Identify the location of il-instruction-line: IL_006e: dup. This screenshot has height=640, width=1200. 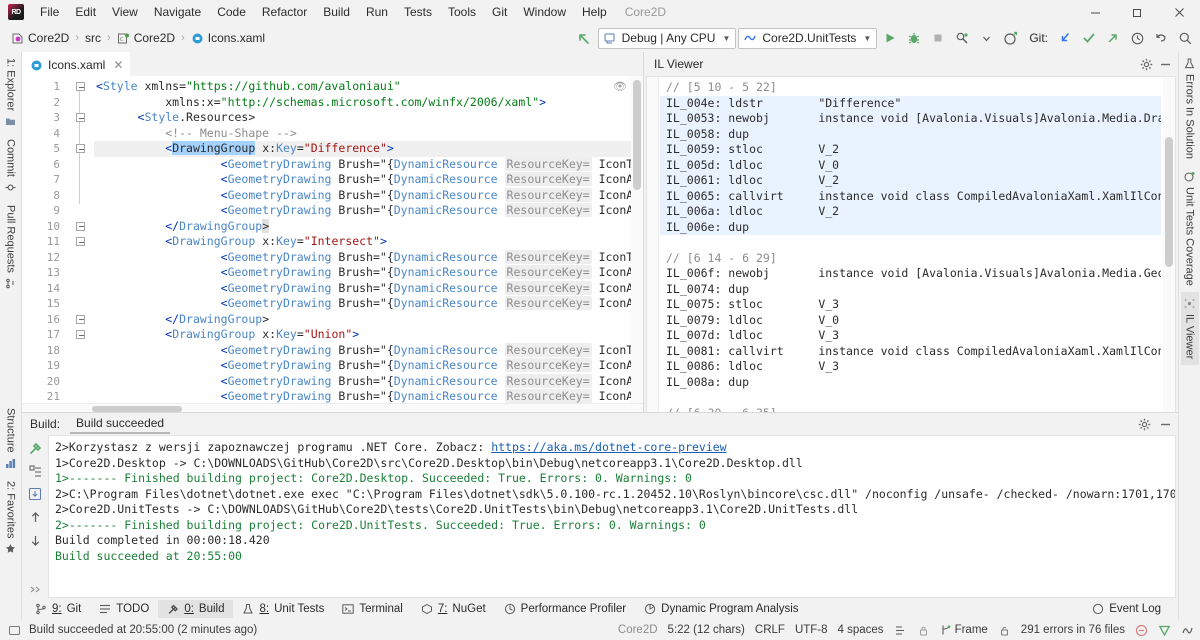
(910, 227).